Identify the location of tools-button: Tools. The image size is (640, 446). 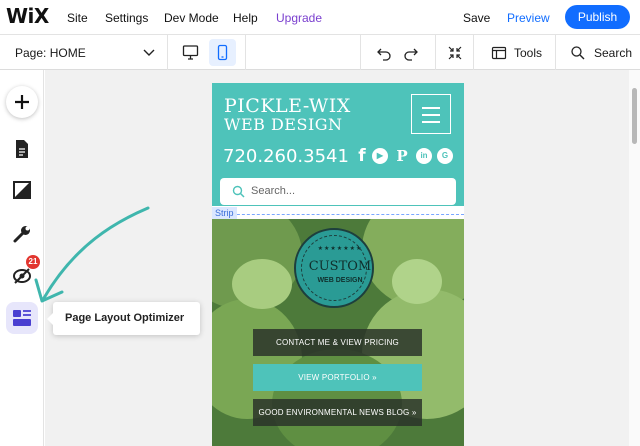
(515, 52).